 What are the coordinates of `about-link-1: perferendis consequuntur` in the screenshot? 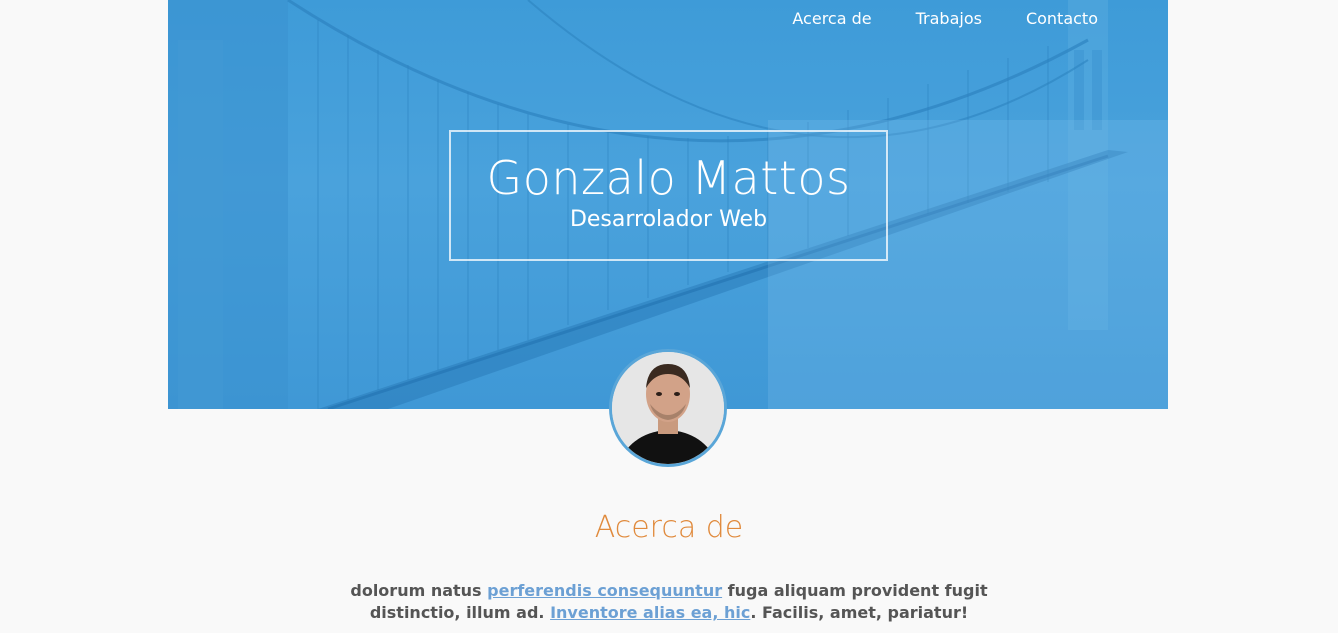 It's located at (604, 590).